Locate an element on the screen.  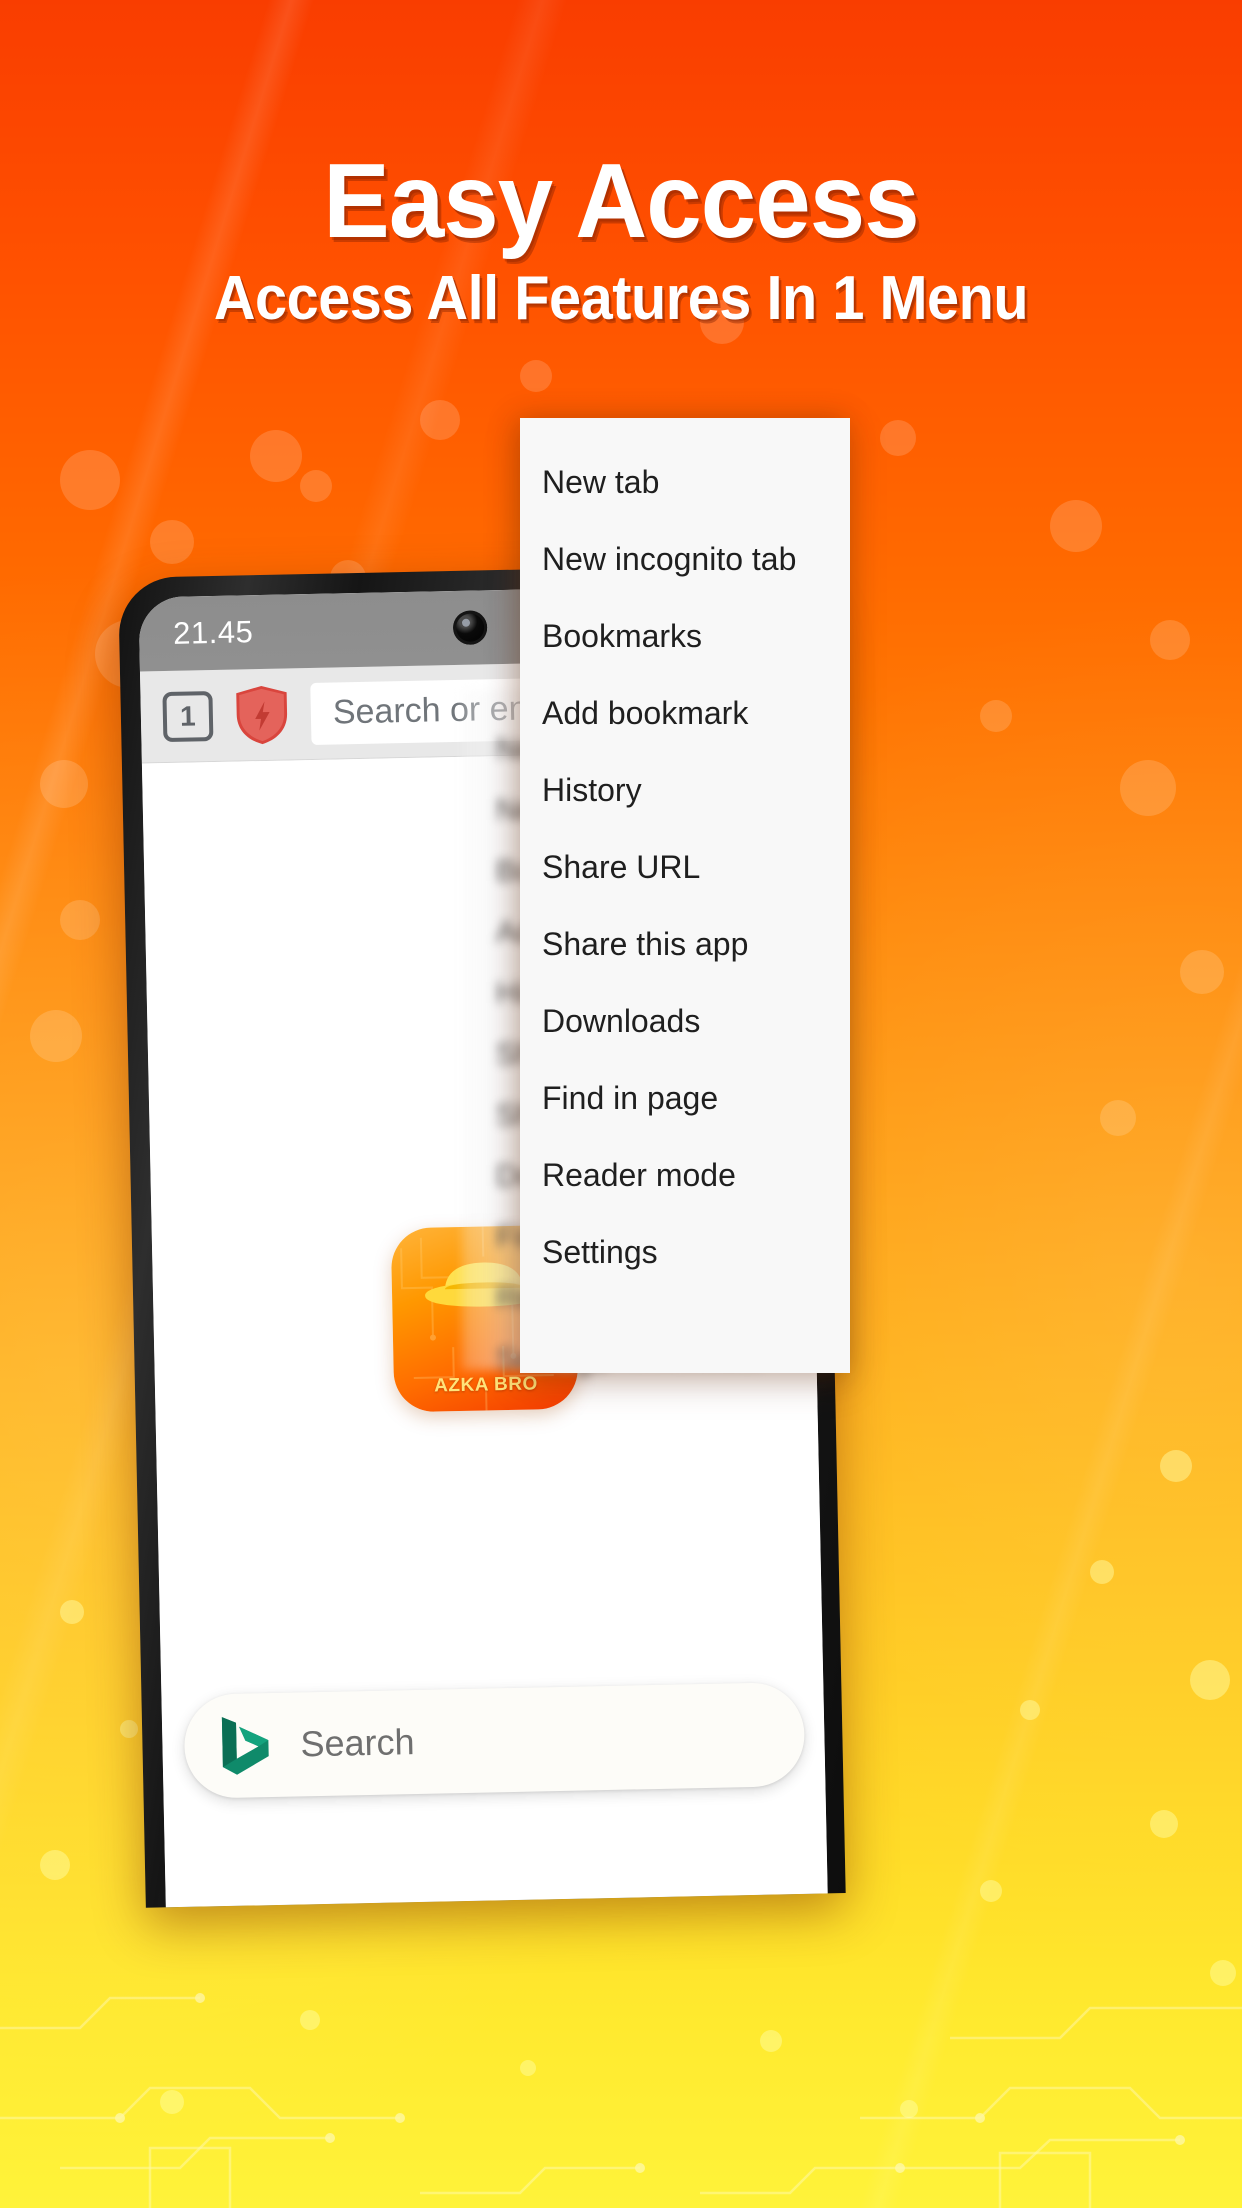
menu-item-downloads: Downloads is located at coordinates (685, 1021).